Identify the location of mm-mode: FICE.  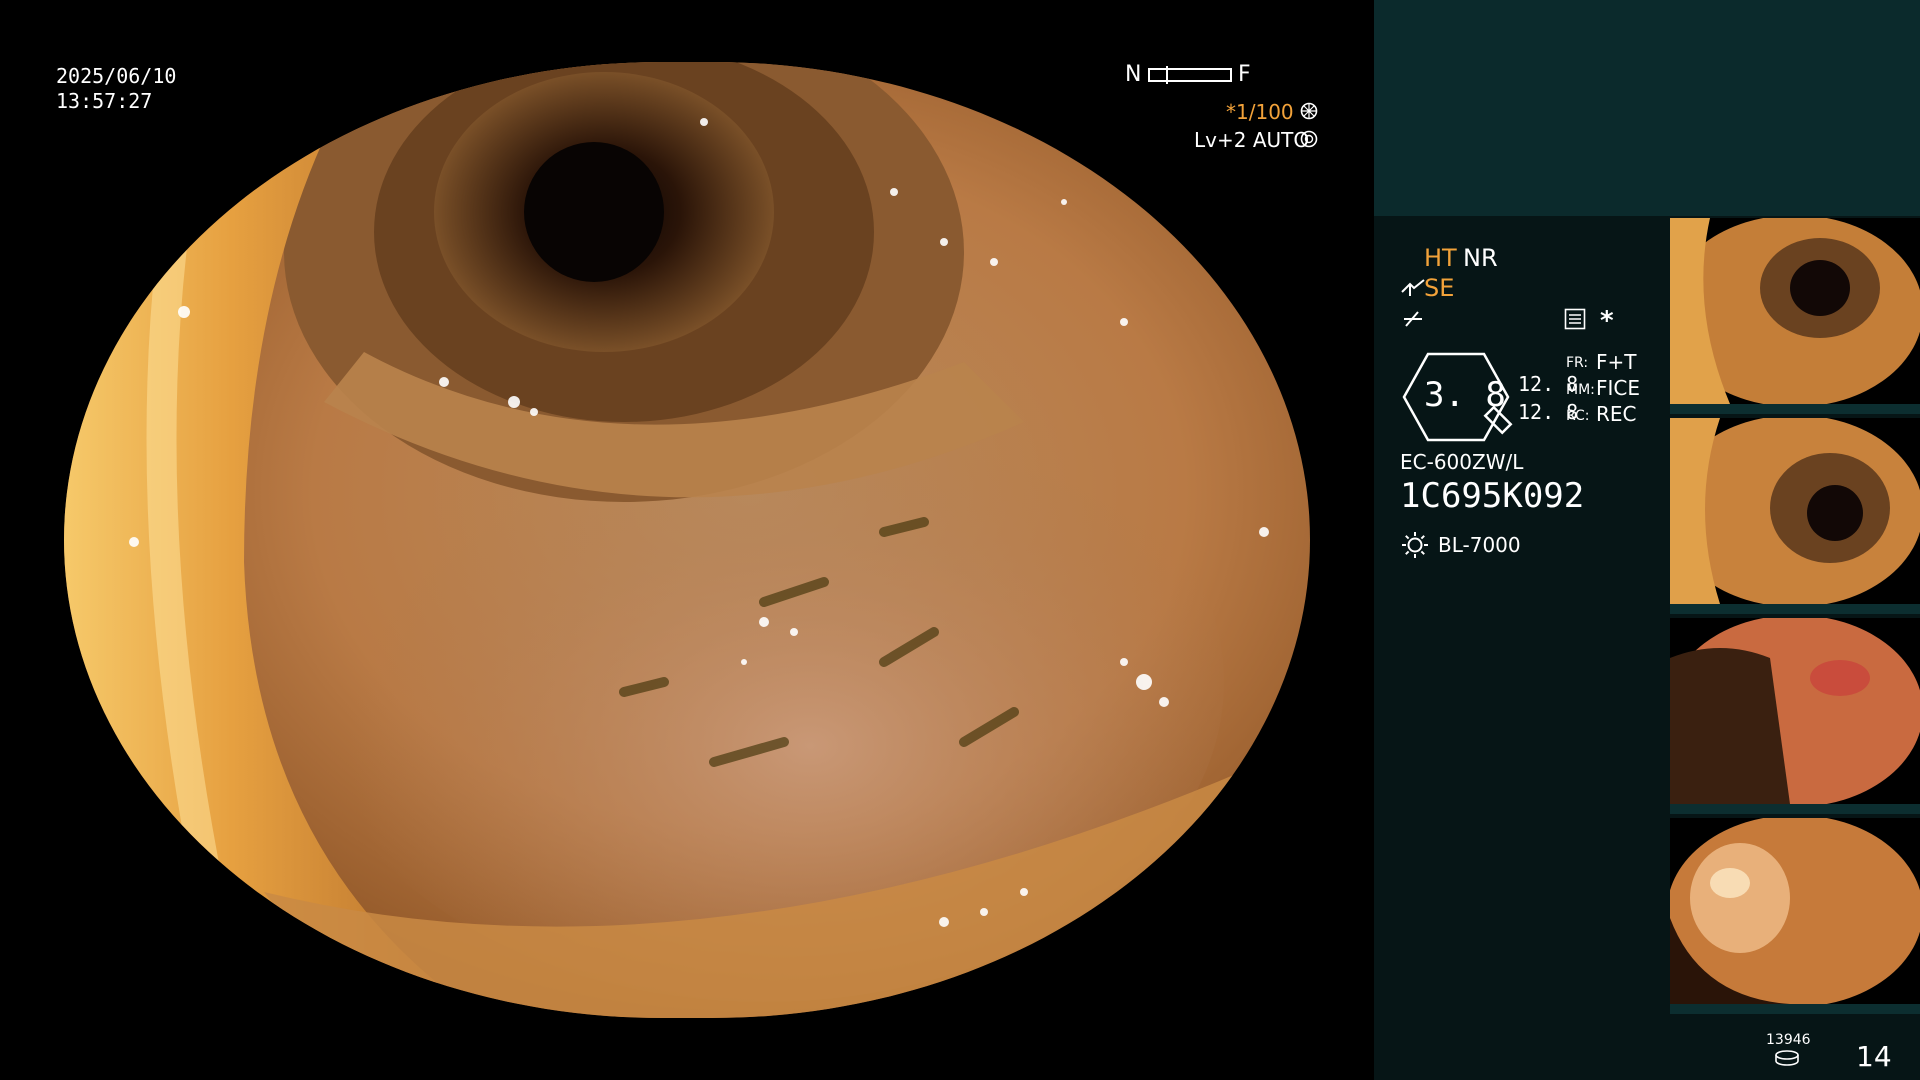
(1618, 388).